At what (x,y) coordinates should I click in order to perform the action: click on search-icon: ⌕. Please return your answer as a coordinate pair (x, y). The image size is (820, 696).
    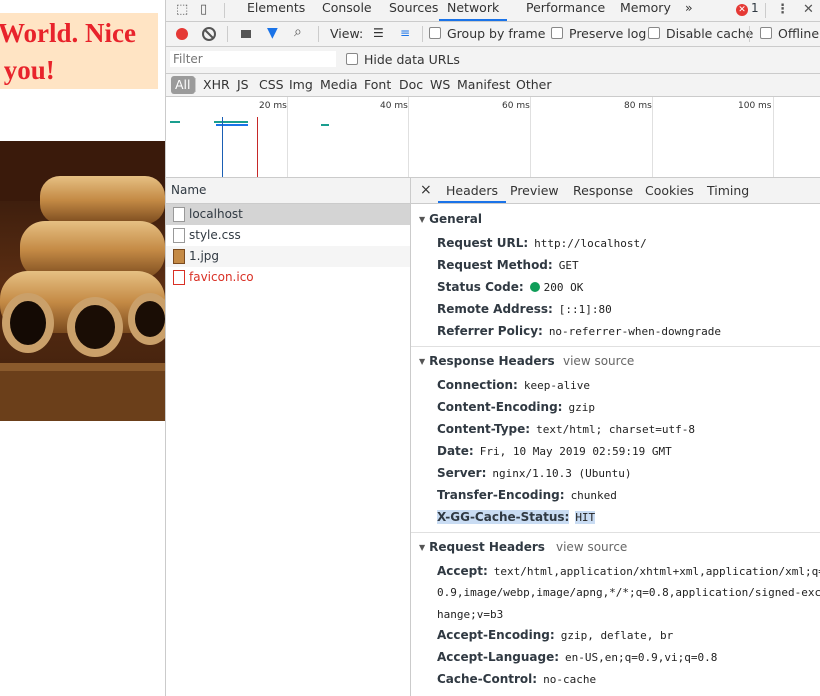
    Looking at the image, I should click on (298, 32).